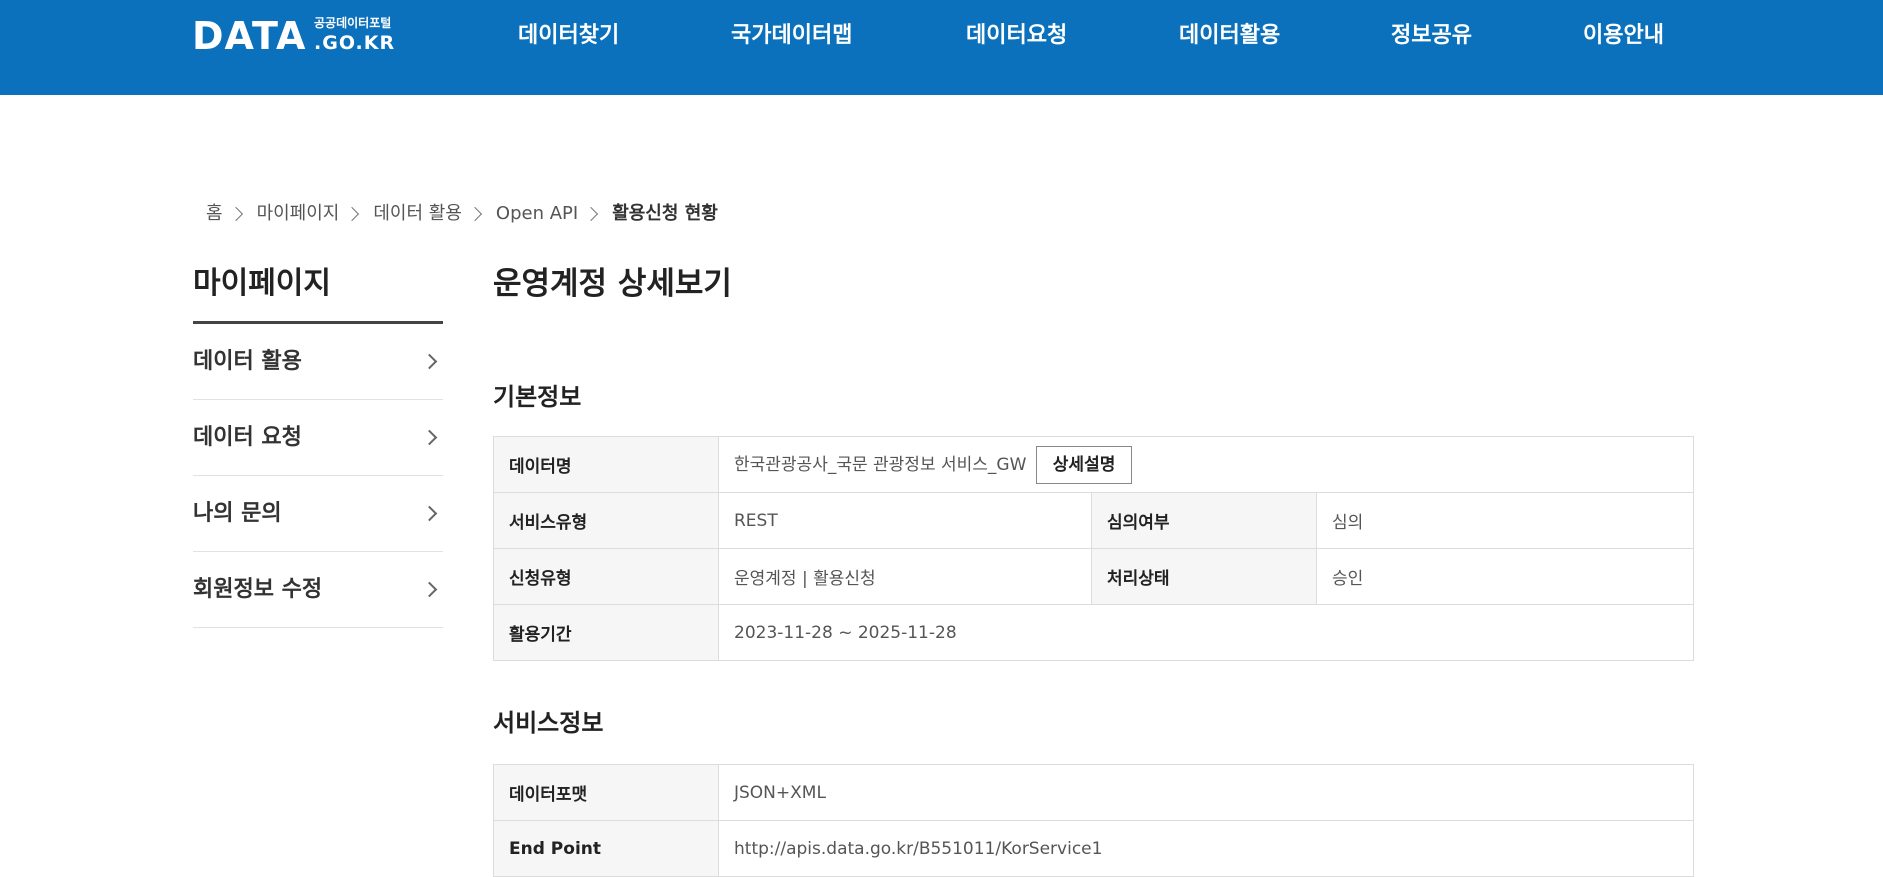 Image resolution: width=1883 pixels, height=877 pixels. I want to click on page-title: 운영계정 상세보기, so click(612, 284).